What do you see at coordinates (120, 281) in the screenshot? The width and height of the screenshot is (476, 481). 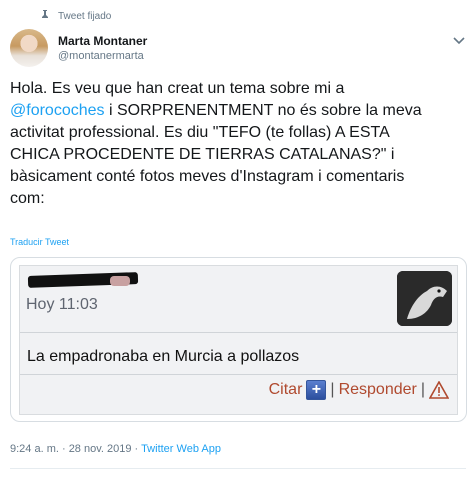 I see `redacted-mark` at bounding box center [120, 281].